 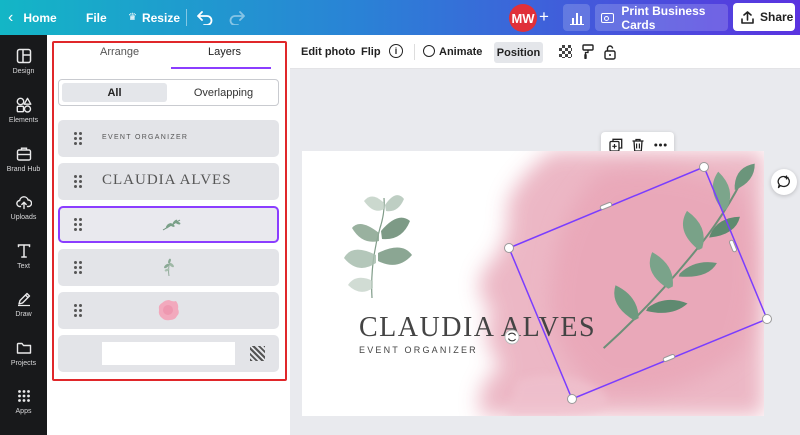 I want to click on layer-filter: All Overlapping, so click(x=168, y=92).